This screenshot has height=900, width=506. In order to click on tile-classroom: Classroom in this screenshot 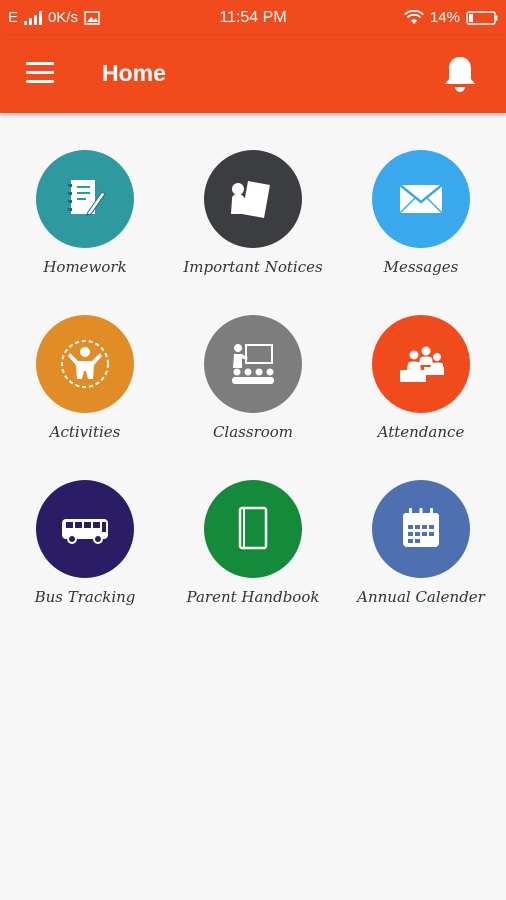, I will do `click(253, 378)`.